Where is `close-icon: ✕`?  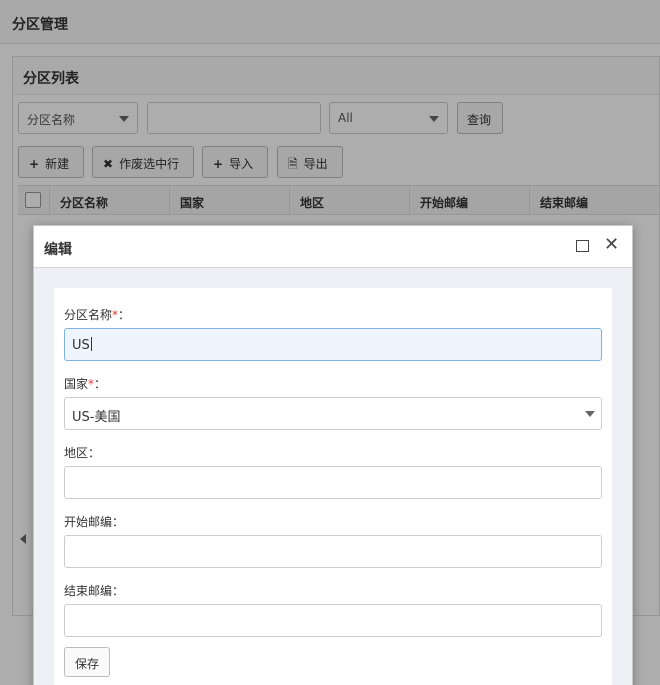
close-icon: ✕ is located at coordinates (612, 245).